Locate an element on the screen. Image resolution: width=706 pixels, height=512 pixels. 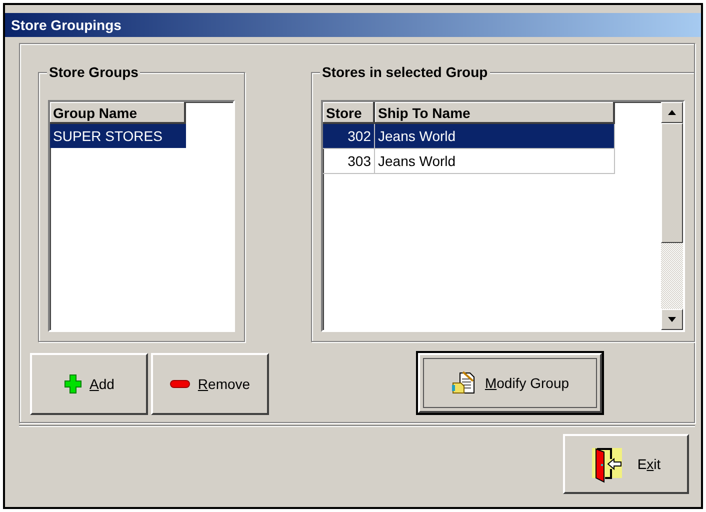
plus-icon is located at coordinates (73, 384).